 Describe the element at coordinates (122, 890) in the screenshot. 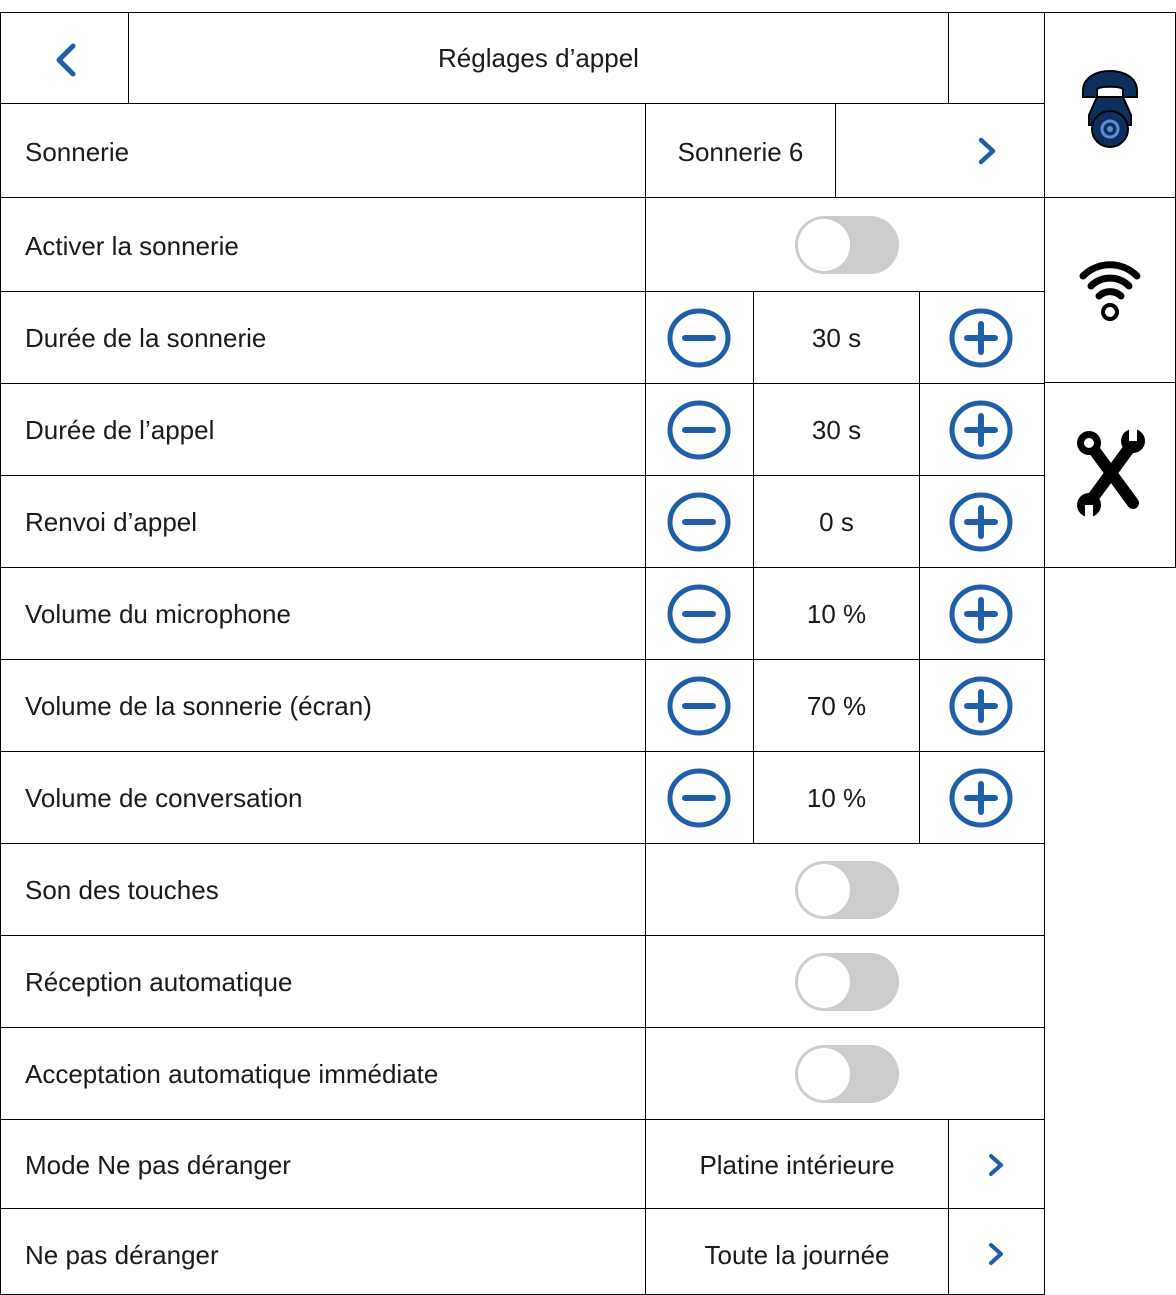

I see `key-sound-label: Son des touches` at that location.